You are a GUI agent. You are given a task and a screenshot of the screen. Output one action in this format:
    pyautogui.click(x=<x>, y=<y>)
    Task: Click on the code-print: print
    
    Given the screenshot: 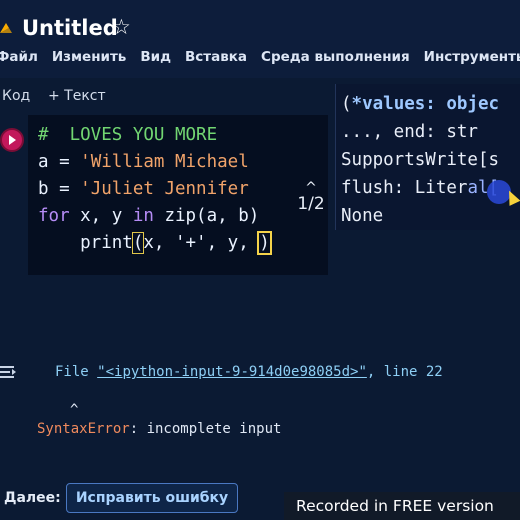 What is the action you would take?
    pyautogui.click(x=85, y=243)
    